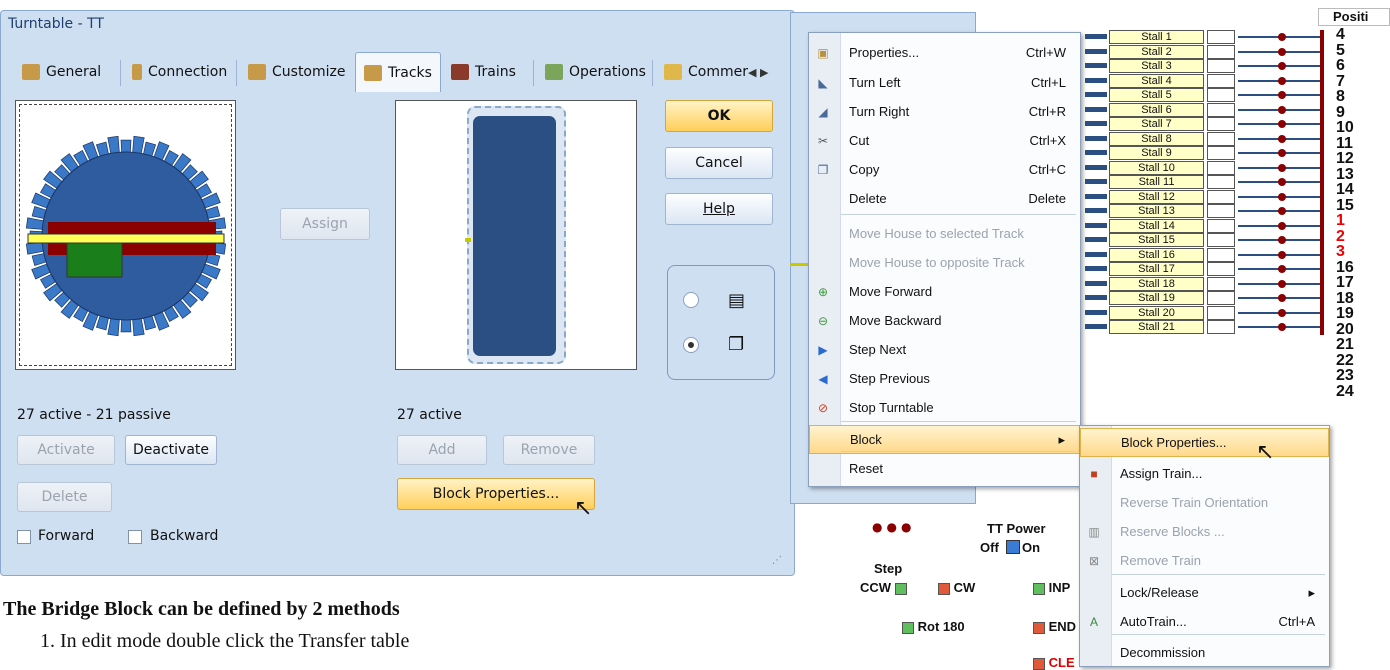 The image size is (1390, 670). I want to click on tab-operations: Operations, so click(595, 72).